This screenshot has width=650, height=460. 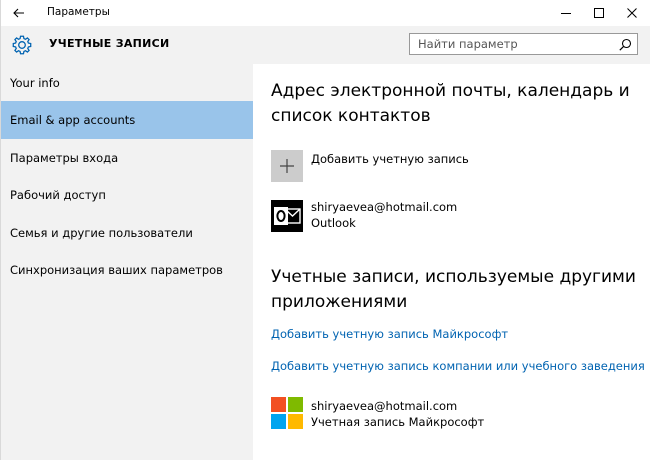 I want to click on plus-icon, so click(x=287, y=166).